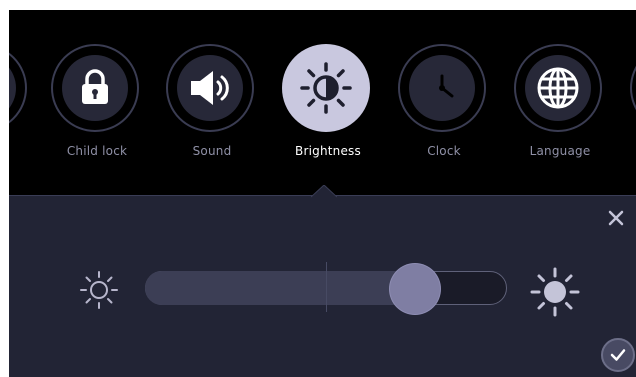  I want to click on brightness-slider-fill, so click(280, 288).